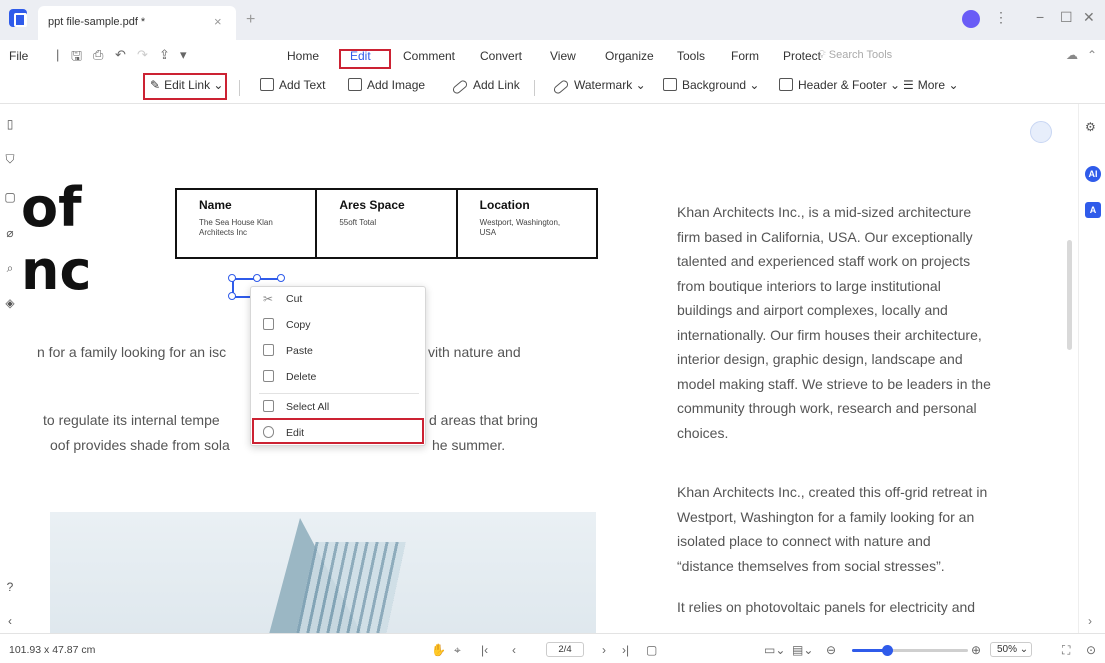 The width and height of the screenshot is (1105, 663). Describe the element at coordinates (76, 58) in the screenshot. I see `save-icon: 🖫` at that location.